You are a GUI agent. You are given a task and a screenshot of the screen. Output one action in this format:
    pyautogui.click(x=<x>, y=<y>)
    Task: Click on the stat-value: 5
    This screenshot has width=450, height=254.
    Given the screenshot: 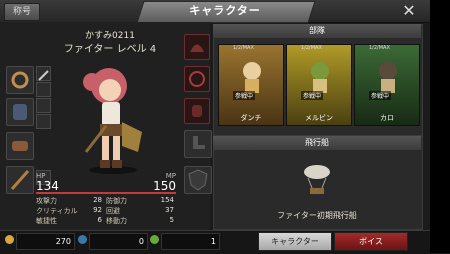 What is the action you would take?
    pyautogui.click(x=171, y=220)
    